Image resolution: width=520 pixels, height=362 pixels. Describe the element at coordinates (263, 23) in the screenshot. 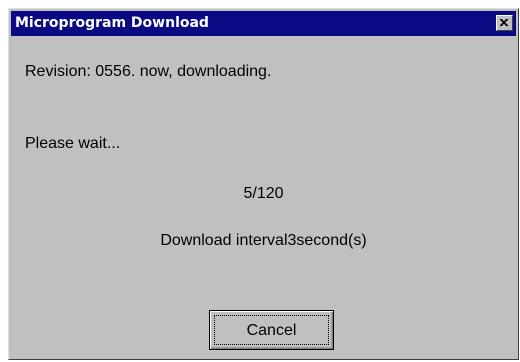

I see `title-bar: Microprogram Download` at that location.